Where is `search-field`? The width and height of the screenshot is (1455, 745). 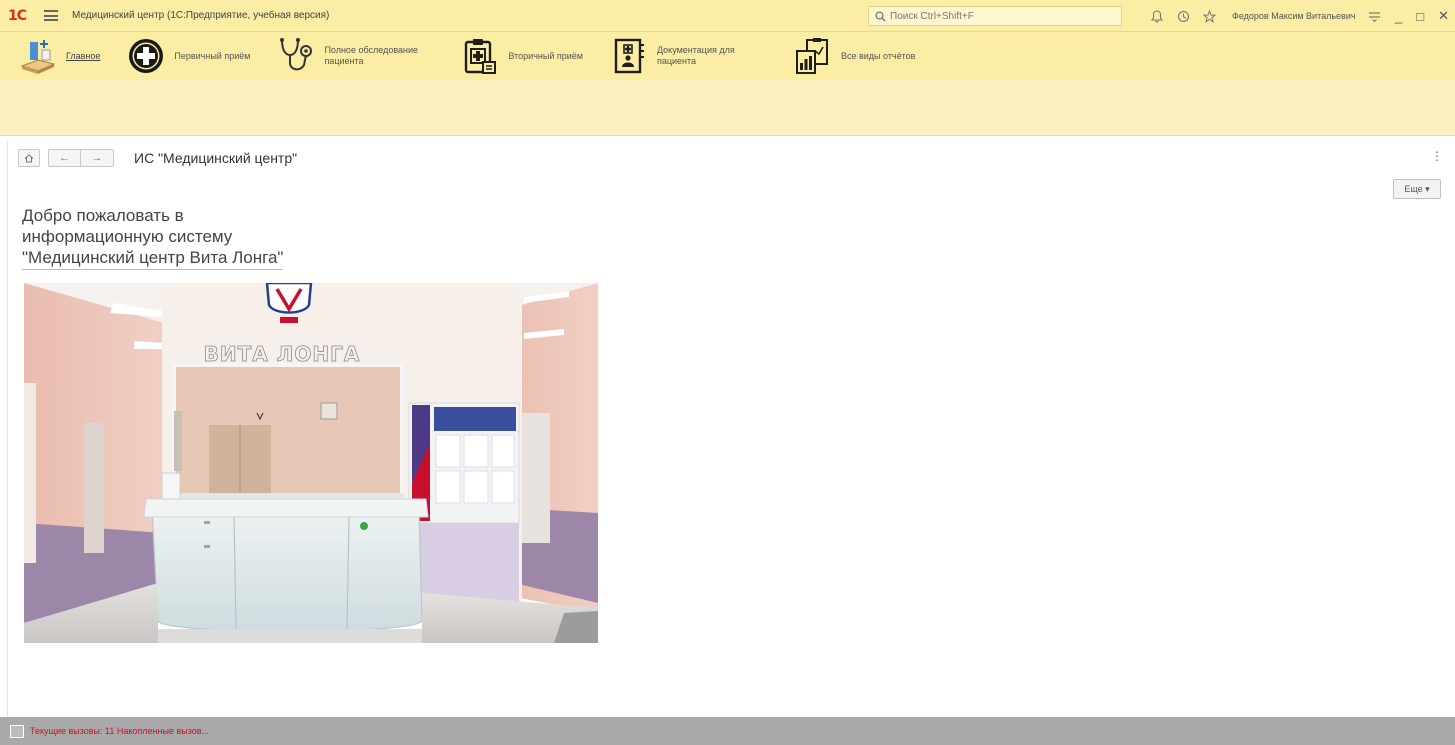
search-field is located at coordinates (995, 16).